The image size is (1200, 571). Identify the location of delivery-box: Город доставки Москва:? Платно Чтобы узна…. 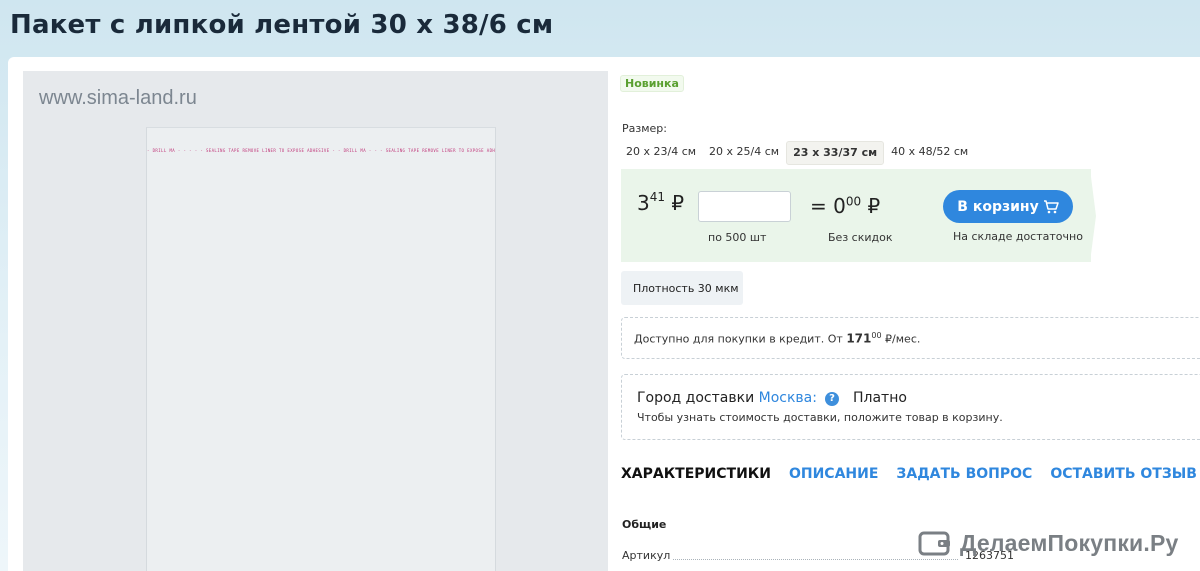
(910, 407).